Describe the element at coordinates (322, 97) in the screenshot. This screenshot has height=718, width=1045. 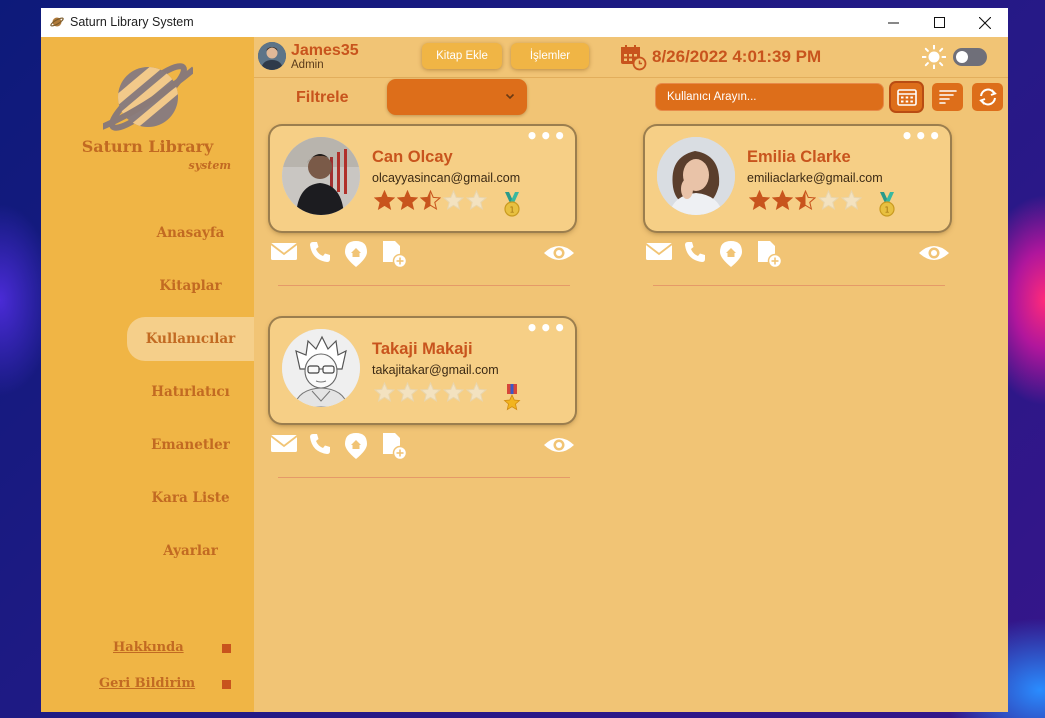
I see `filter-label: Filtrele` at that location.